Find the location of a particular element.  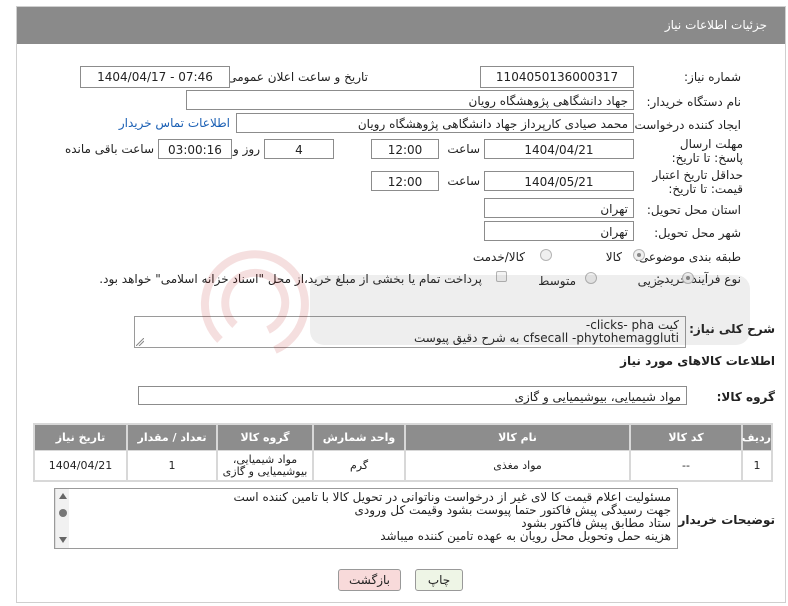

category-goods-radio is located at coordinates (639, 255).